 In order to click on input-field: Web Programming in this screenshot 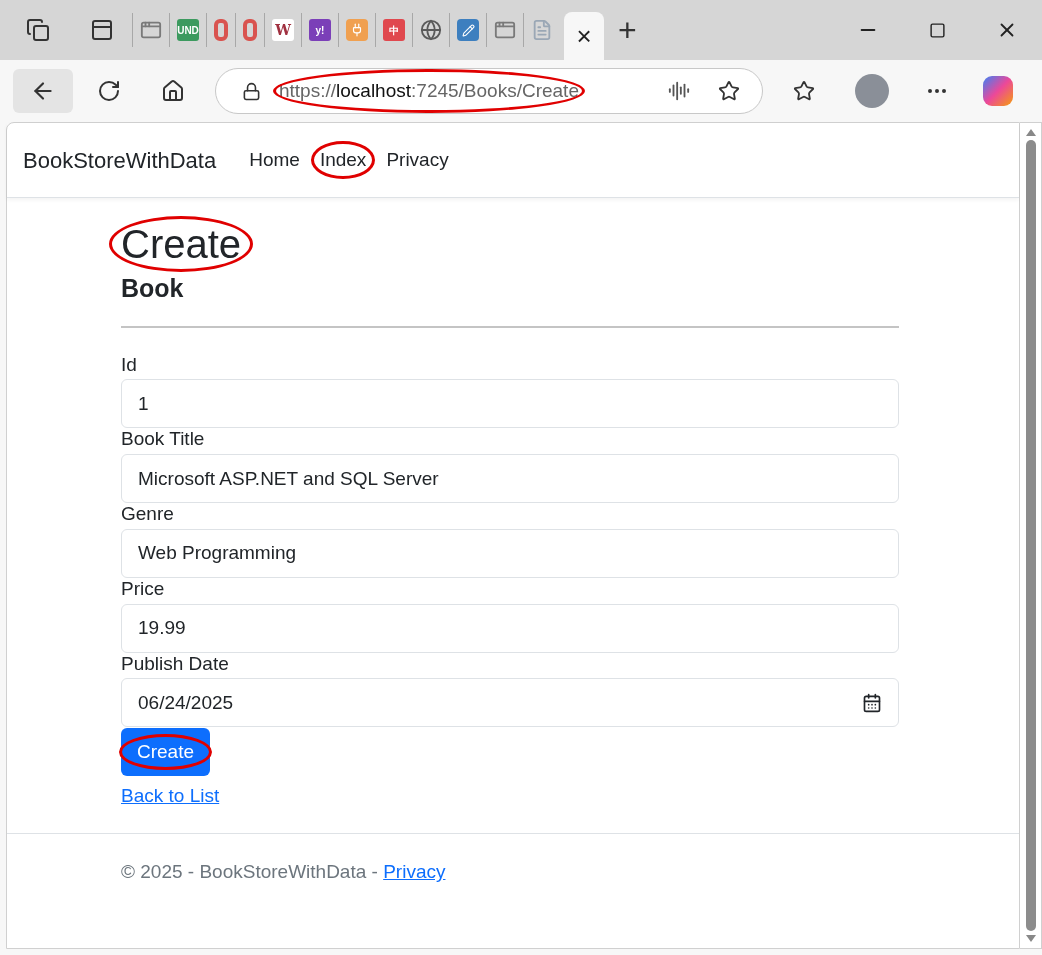, I will do `click(510, 553)`.